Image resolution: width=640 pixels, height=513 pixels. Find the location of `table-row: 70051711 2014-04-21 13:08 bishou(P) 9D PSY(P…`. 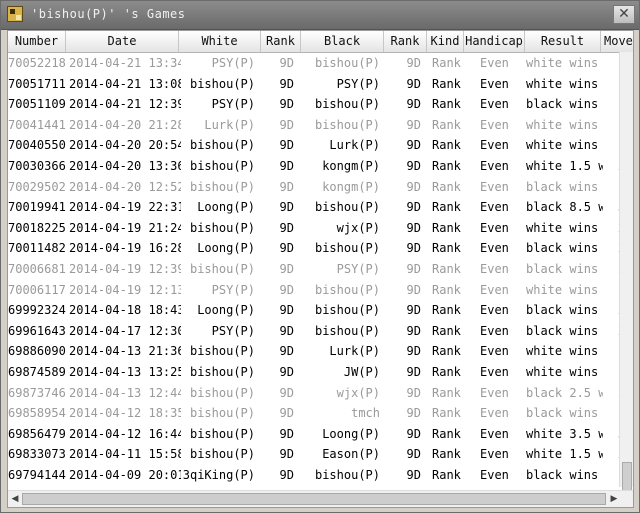

table-row: 70051711 2014-04-21 13:08 bishou(P) 9D PSY(P… is located at coordinates (320, 84).